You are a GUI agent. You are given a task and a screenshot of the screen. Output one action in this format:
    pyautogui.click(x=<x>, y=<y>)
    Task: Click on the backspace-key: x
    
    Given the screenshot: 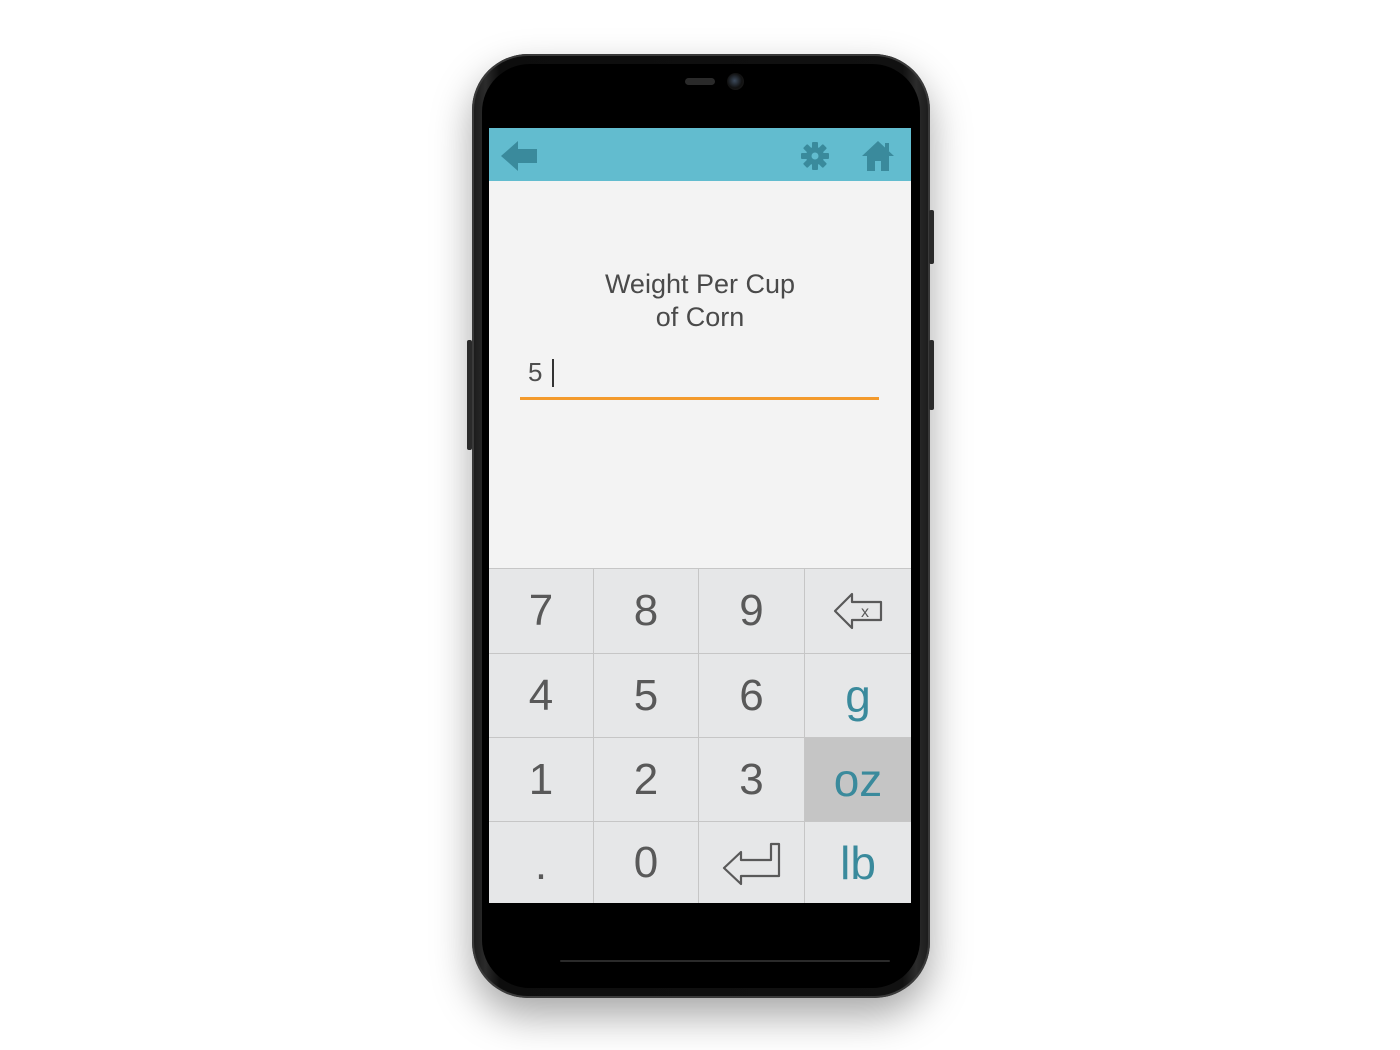 What is the action you would take?
    pyautogui.click(x=858, y=611)
    